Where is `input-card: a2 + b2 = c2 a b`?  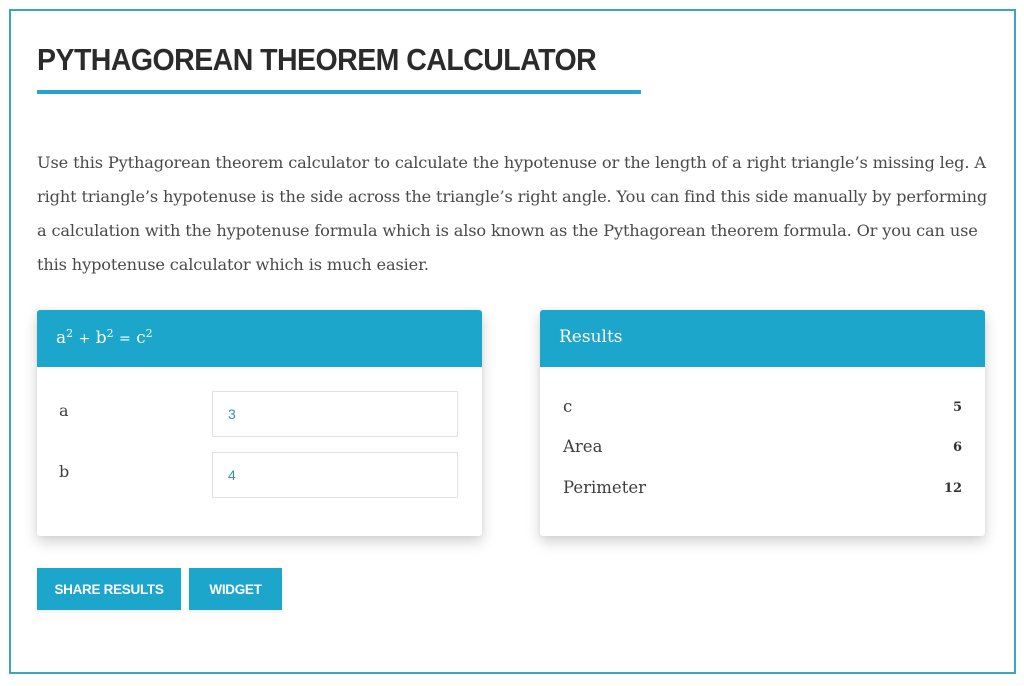
input-card: a2 + b2 = c2 a b is located at coordinates (259, 423).